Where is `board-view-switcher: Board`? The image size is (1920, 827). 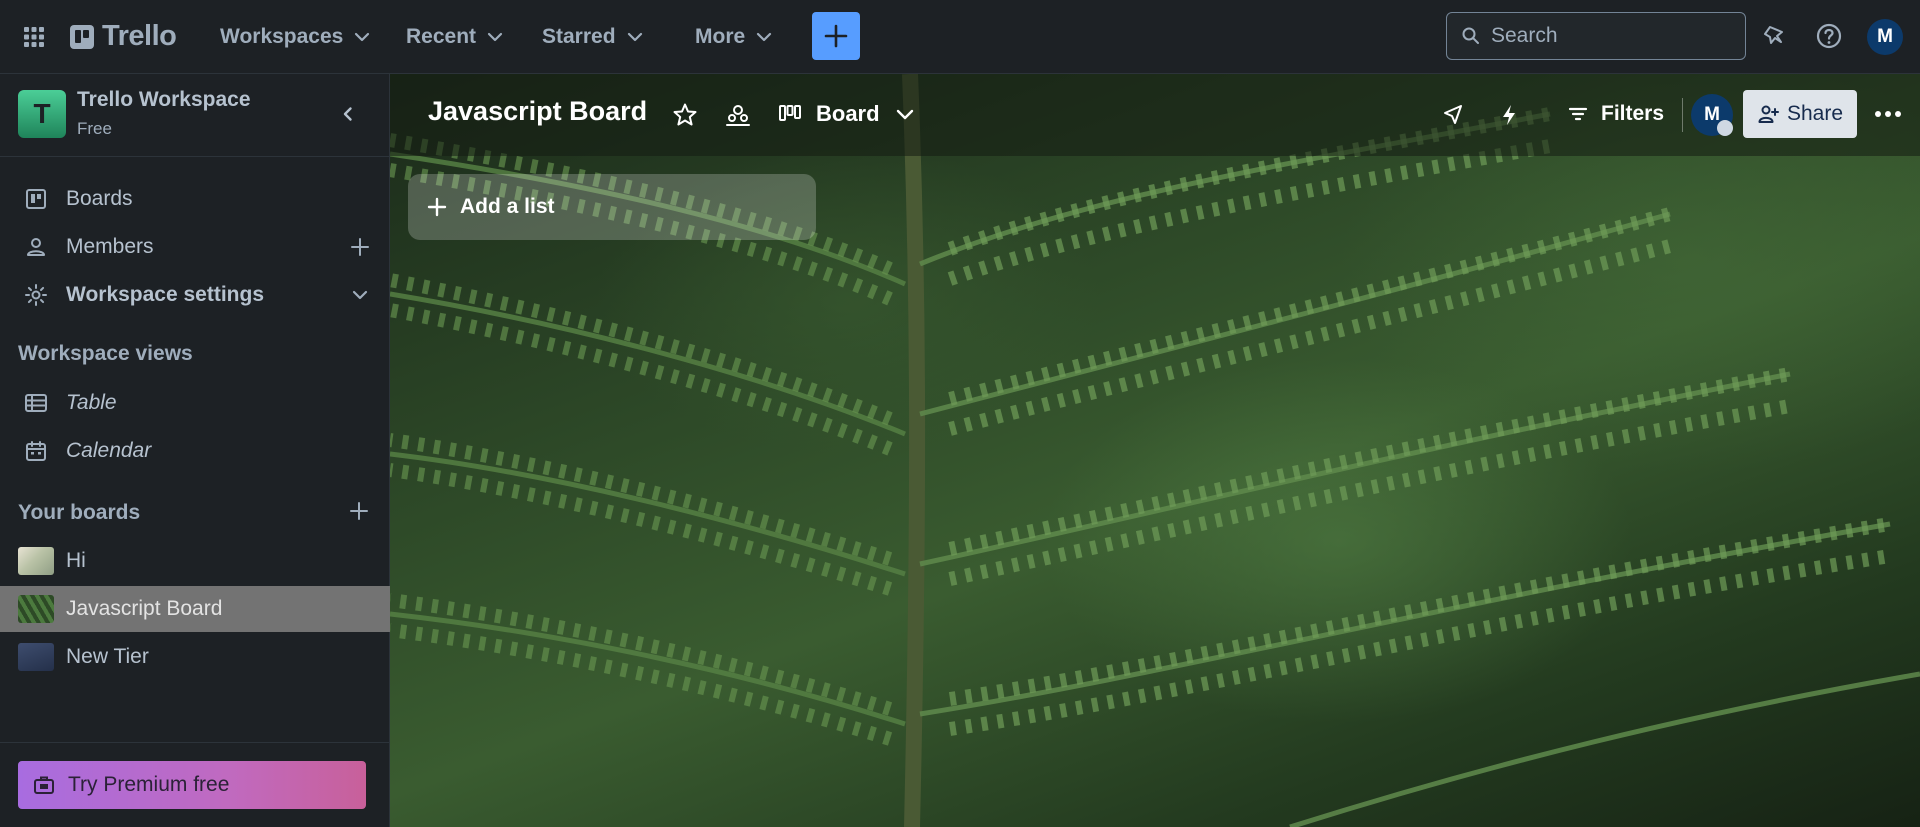 board-view-switcher: Board is located at coordinates (847, 114).